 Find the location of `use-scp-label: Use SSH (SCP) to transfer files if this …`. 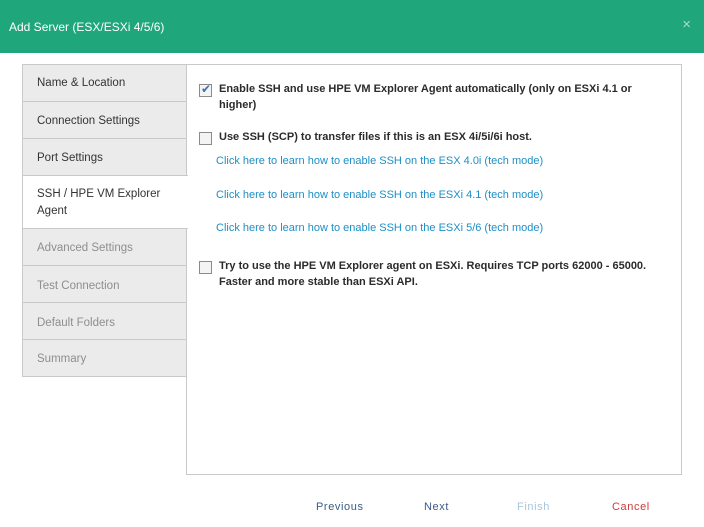

use-scp-label: Use SSH (SCP) to transfer files if this … is located at coordinates (375, 137).